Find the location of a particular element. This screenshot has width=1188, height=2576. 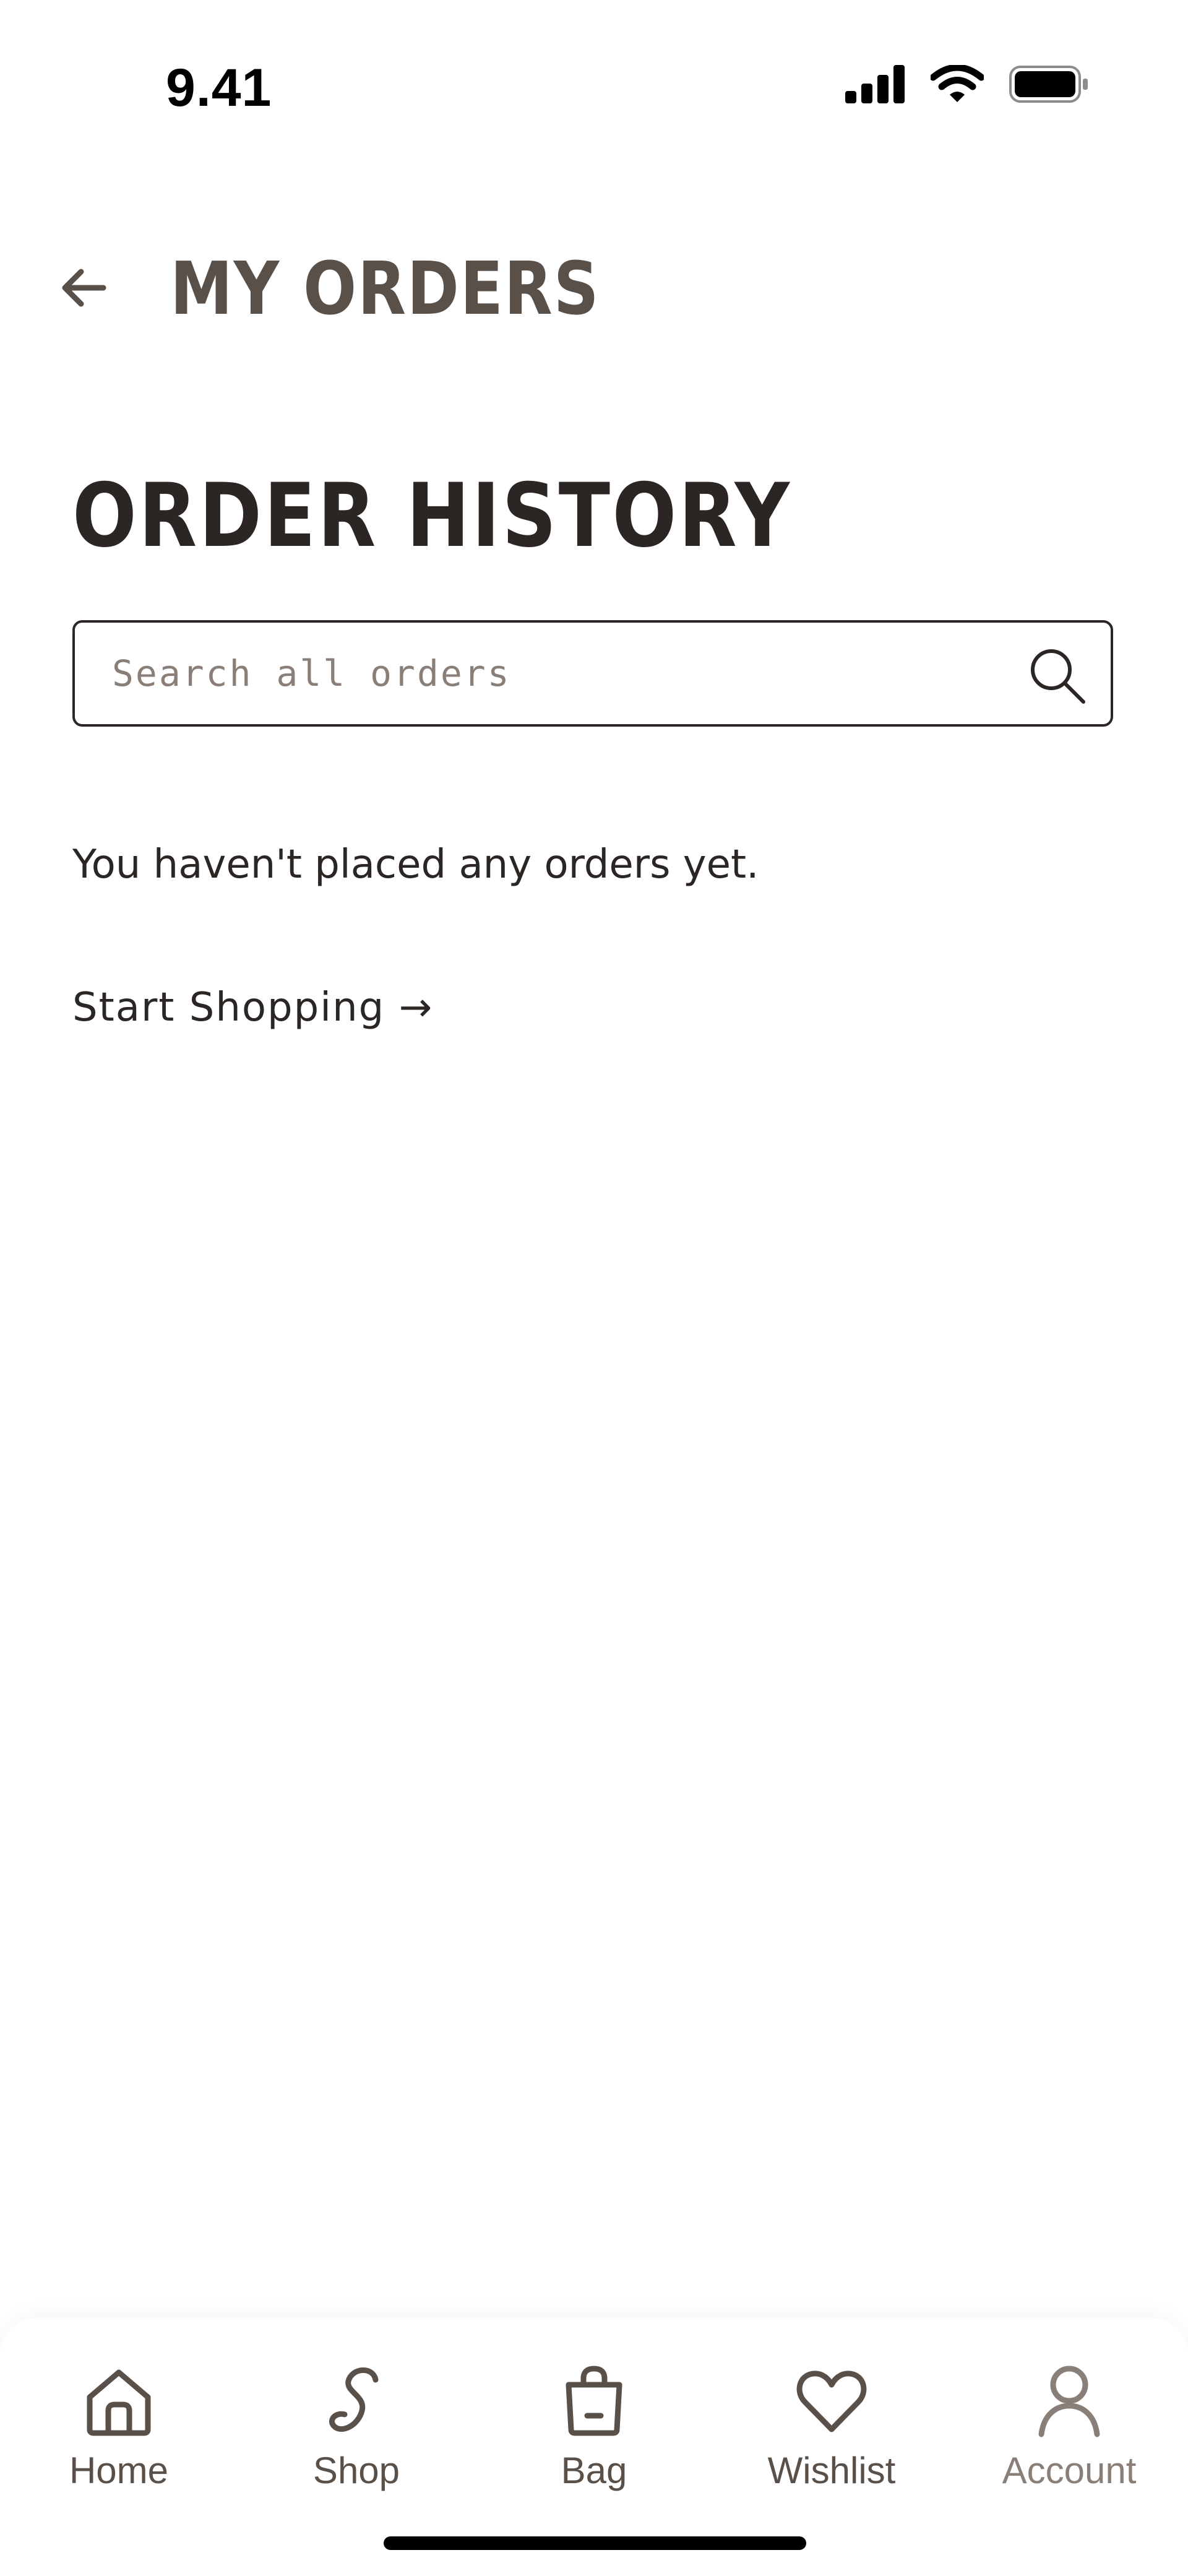

nav-item-bag: Bag is located at coordinates (594, 2438).